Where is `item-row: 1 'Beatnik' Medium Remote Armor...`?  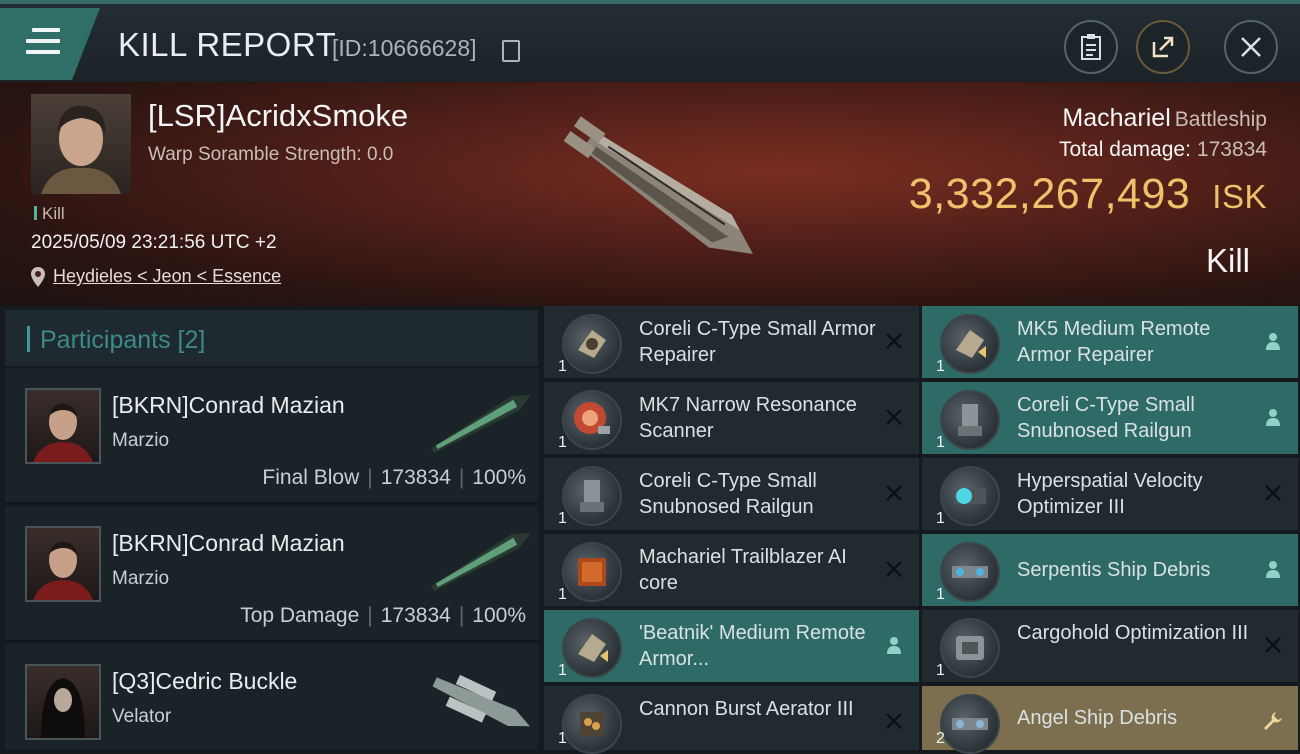
item-row: 1 'Beatnik' Medium Remote Armor... is located at coordinates (731, 648).